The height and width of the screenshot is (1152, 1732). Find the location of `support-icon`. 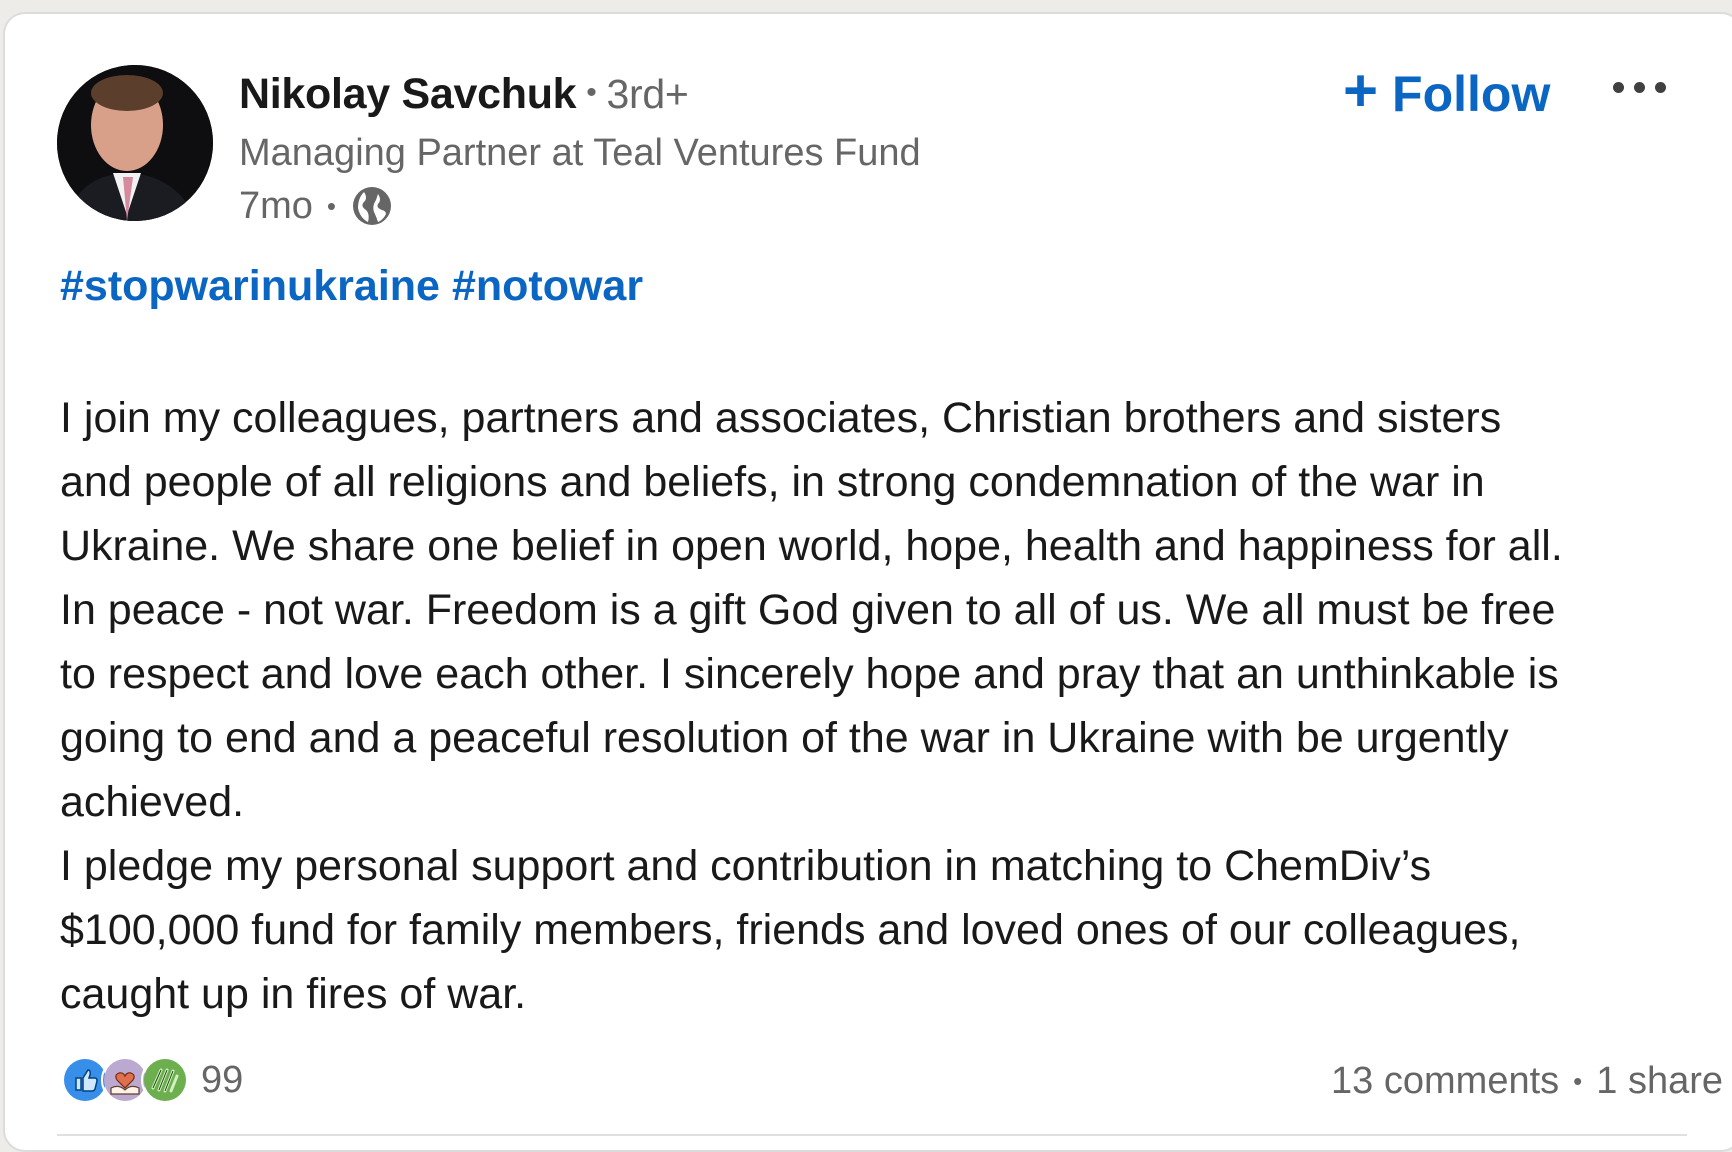

support-icon is located at coordinates (165, 1080).